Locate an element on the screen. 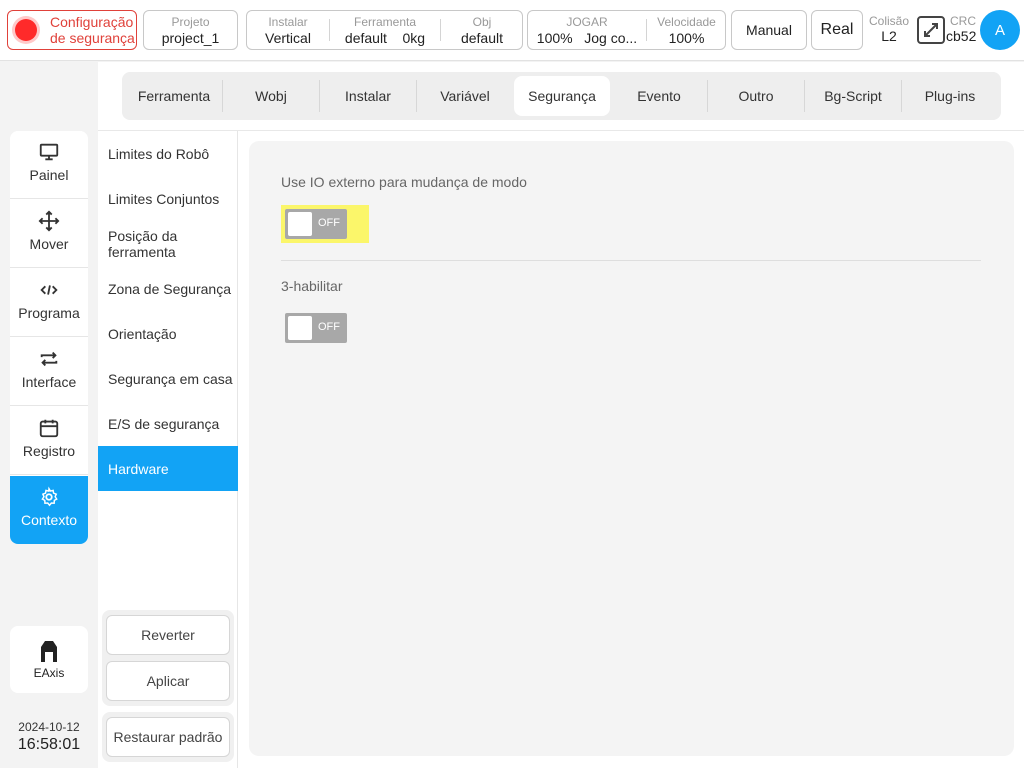 The height and width of the screenshot is (768, 1024). tool-cell: Ferramenta default 0kg is located at coordinates (385, 30).